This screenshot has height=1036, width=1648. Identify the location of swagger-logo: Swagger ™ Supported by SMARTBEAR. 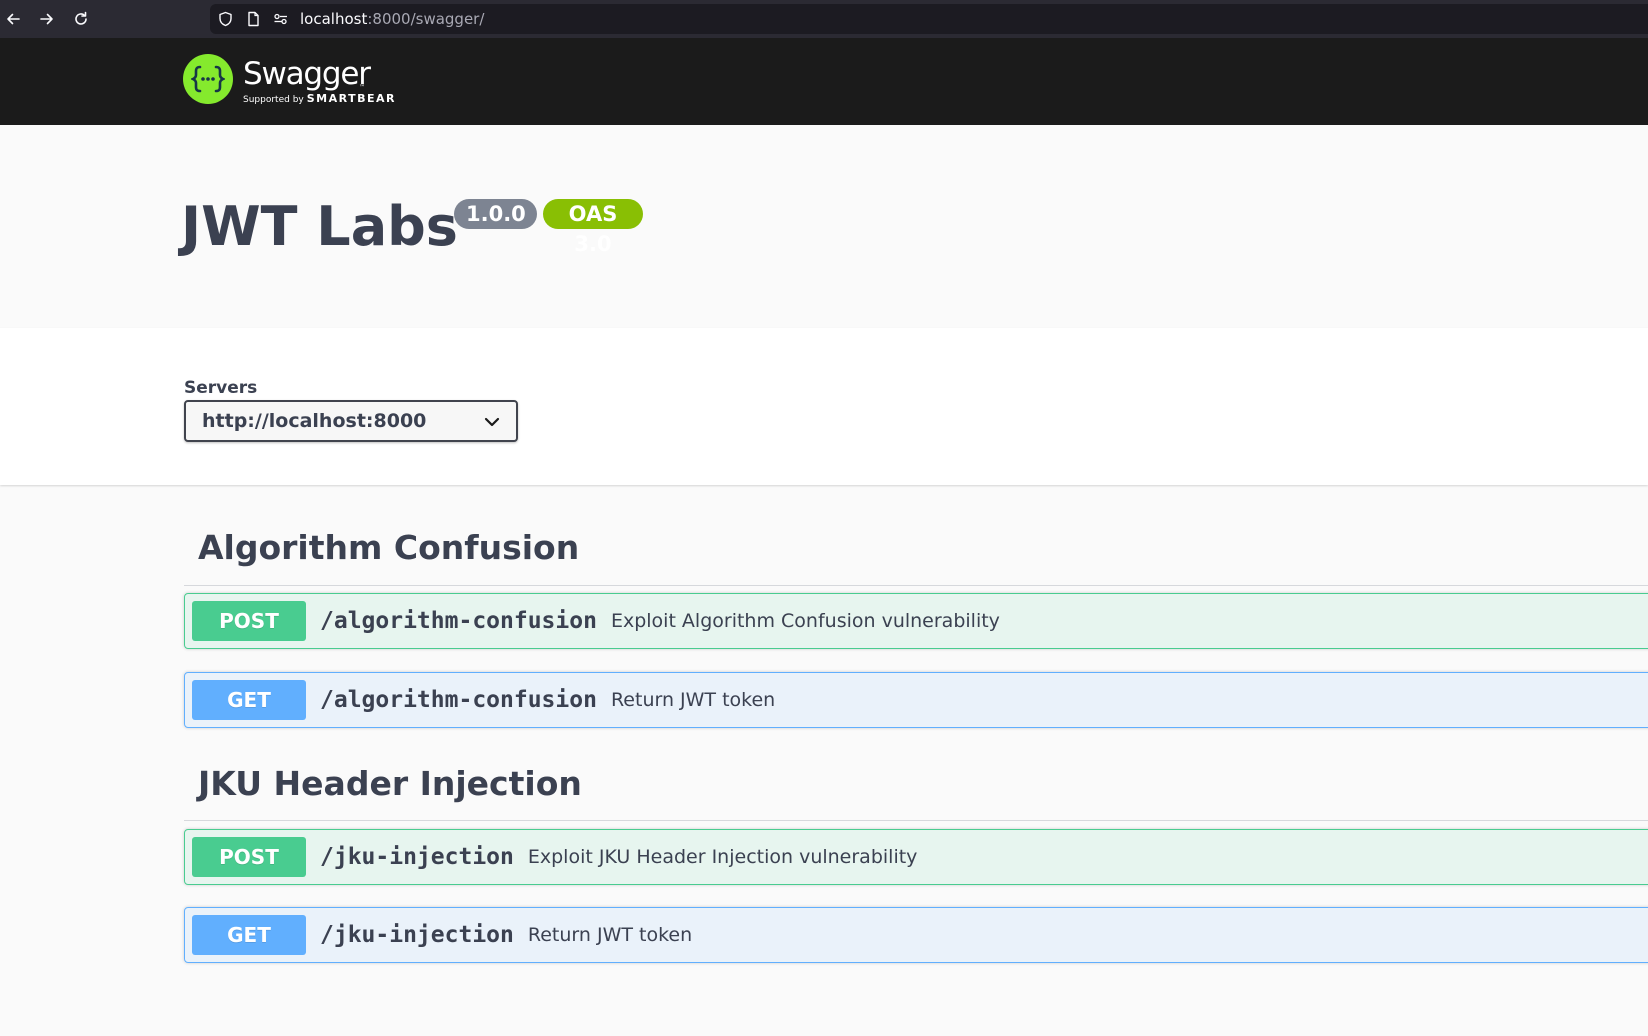
(289, 80).